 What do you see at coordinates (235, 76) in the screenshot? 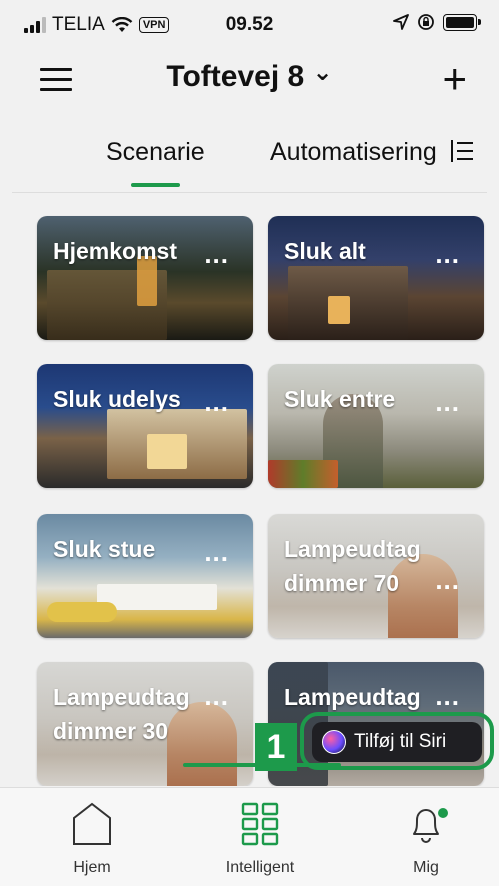
I see `home-title-text: Toftevej 8` at bounding box center [235, 76].